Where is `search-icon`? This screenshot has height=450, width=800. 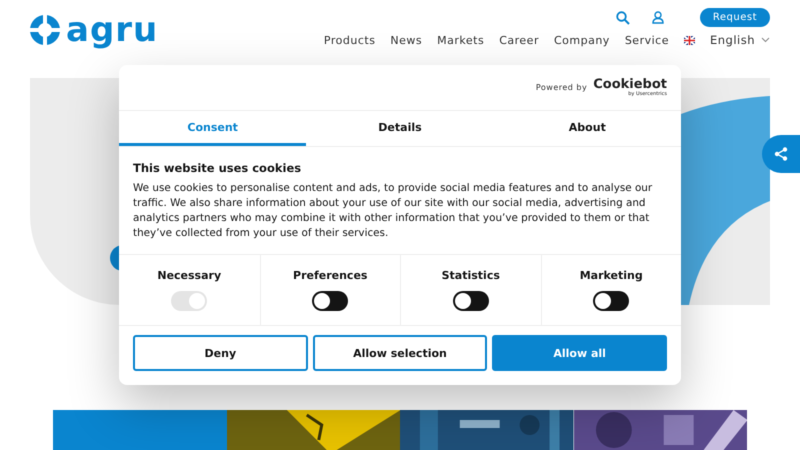 search-icon is located at coordinates (623, 17).